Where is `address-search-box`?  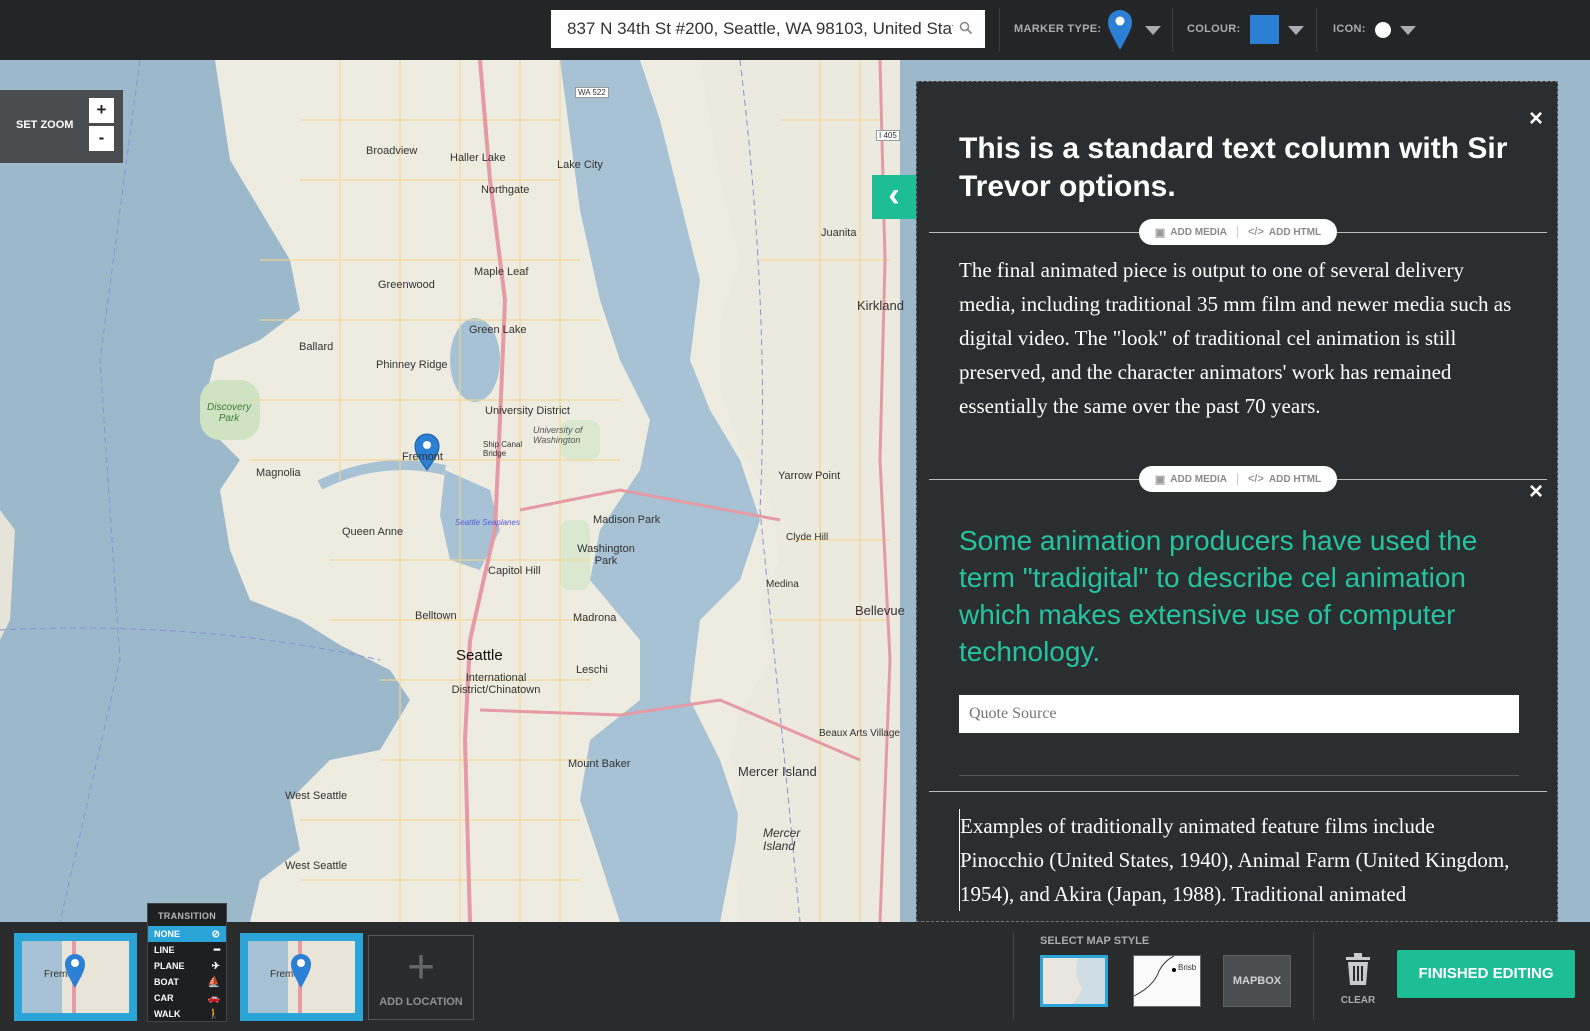
address-search-box is located at coordinates (768, 29).